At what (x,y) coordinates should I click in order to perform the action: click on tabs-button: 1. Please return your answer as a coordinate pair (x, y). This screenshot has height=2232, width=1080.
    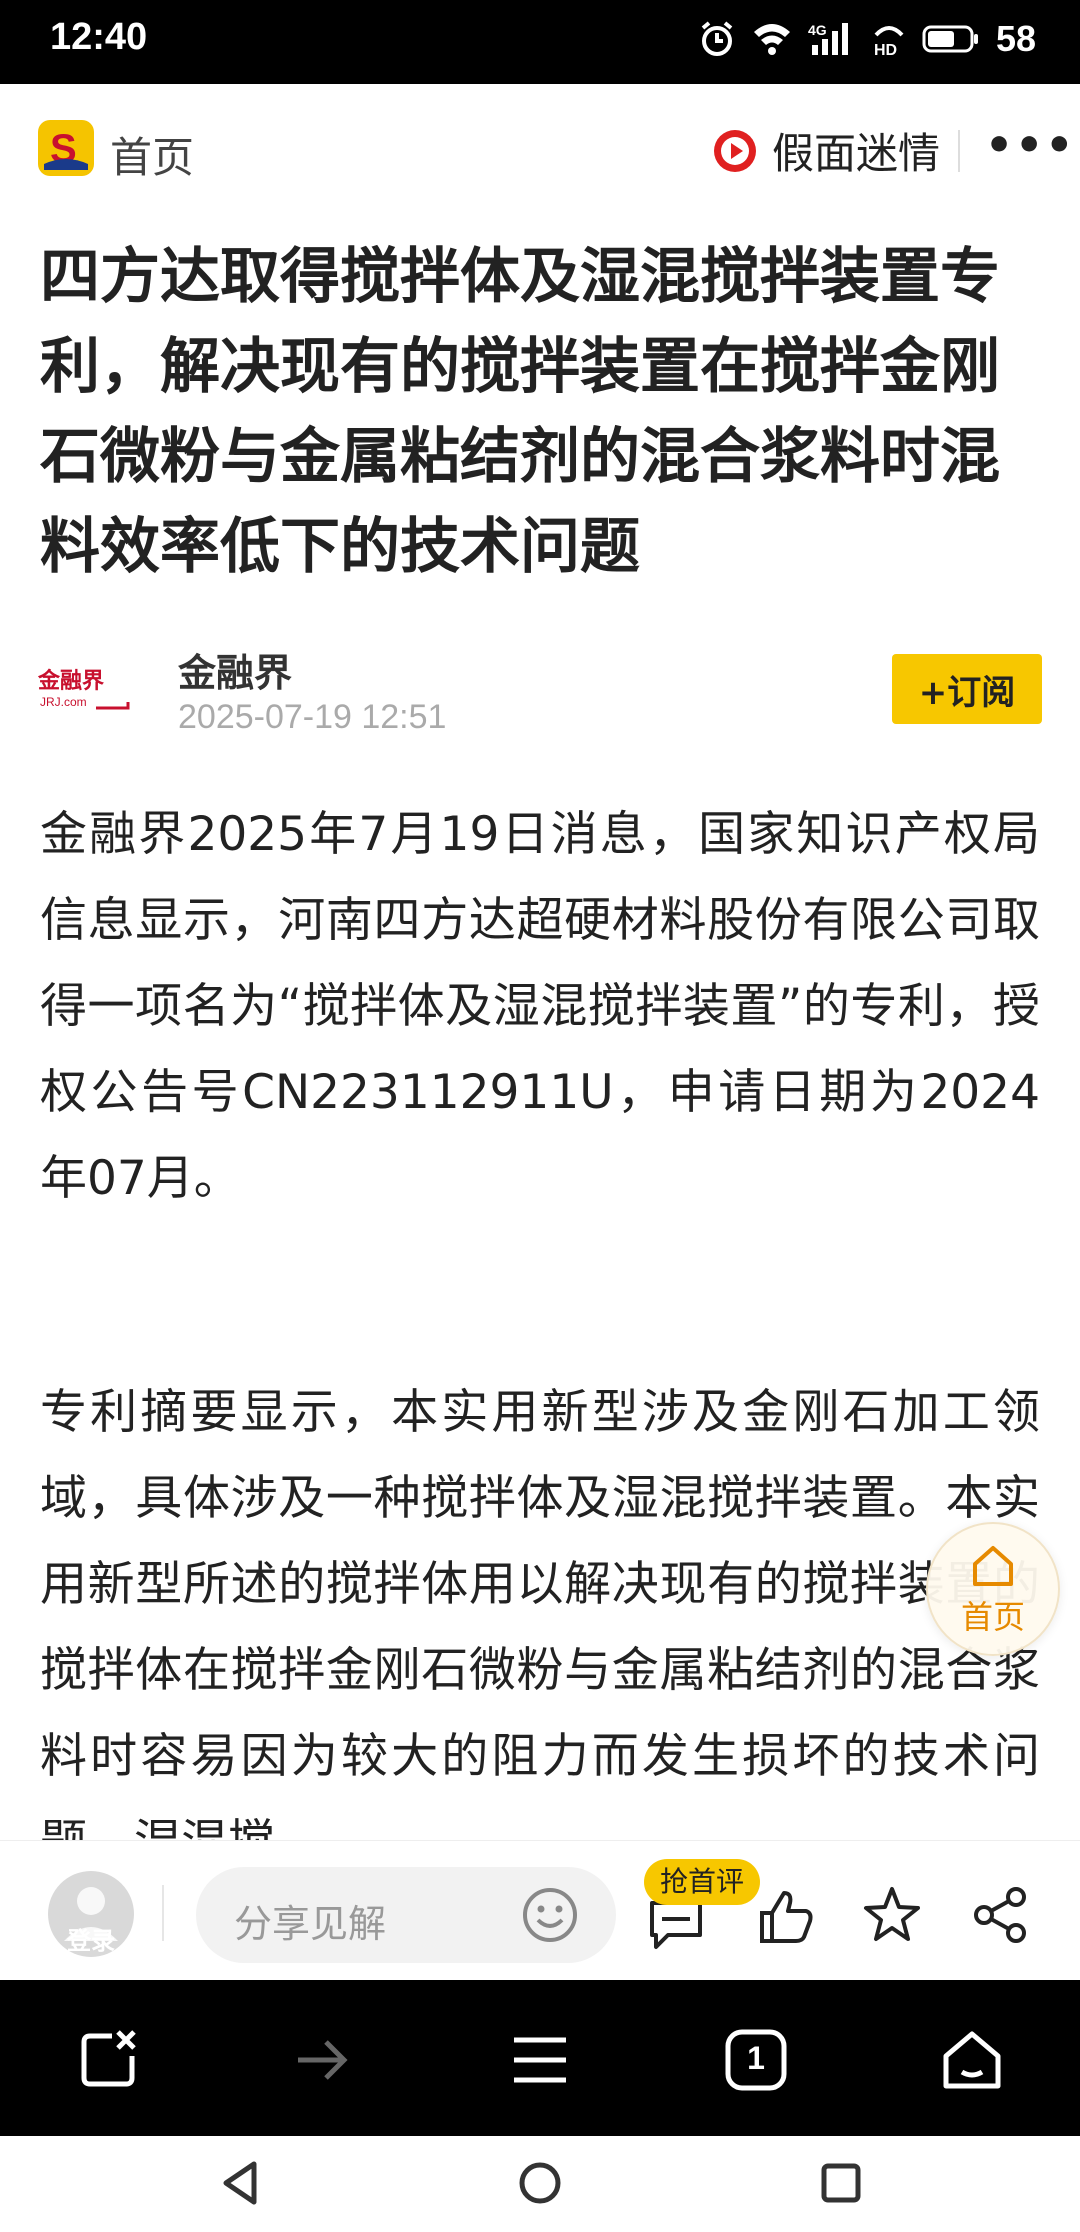
    Looking at the image, I should click on (756, 2060).